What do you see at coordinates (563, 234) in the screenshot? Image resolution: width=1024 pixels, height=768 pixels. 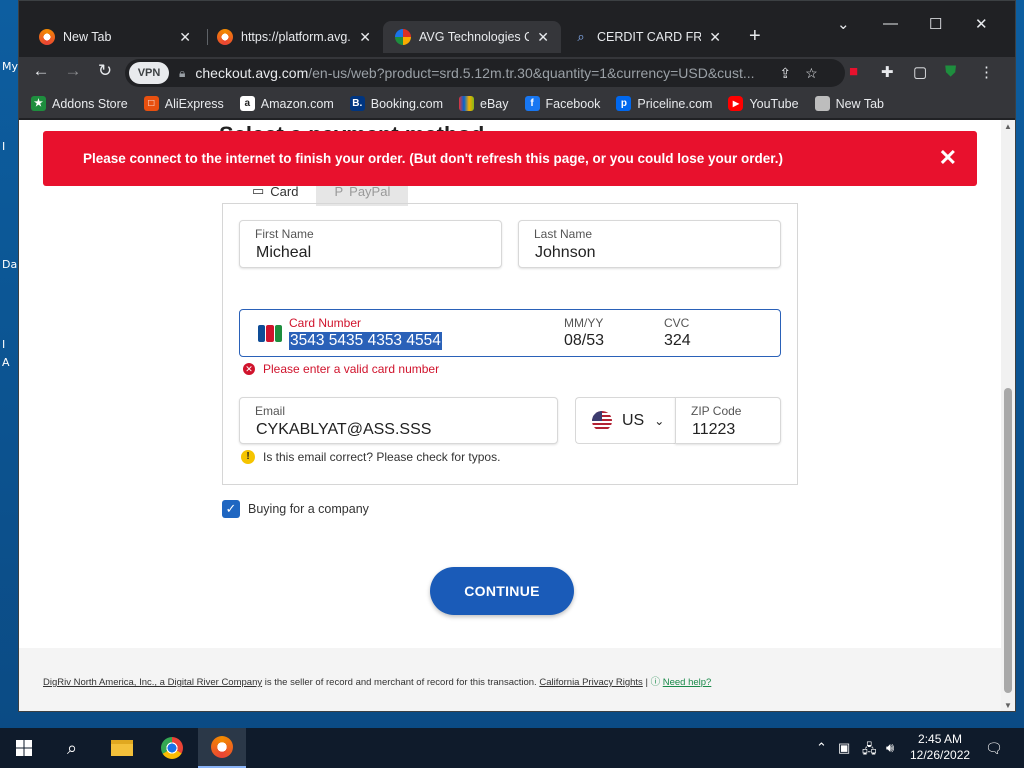 I see `last-name-label: Last Name` at bounding box center [563, 234].